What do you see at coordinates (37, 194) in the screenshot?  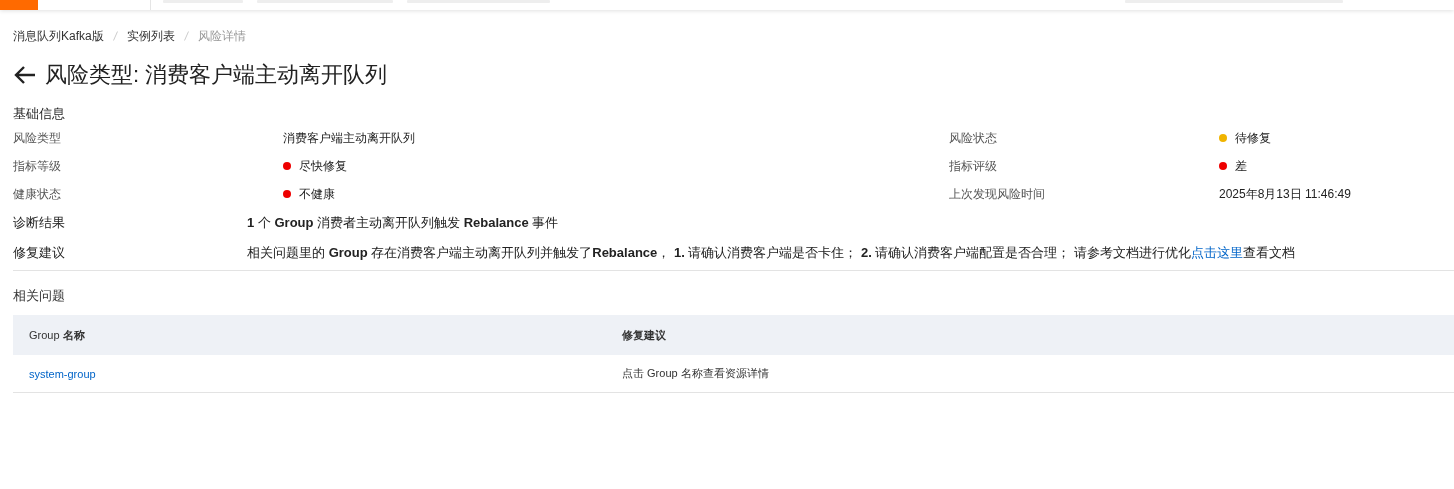 I see `field-label: 健康状态` at bounding box center [37, 194].